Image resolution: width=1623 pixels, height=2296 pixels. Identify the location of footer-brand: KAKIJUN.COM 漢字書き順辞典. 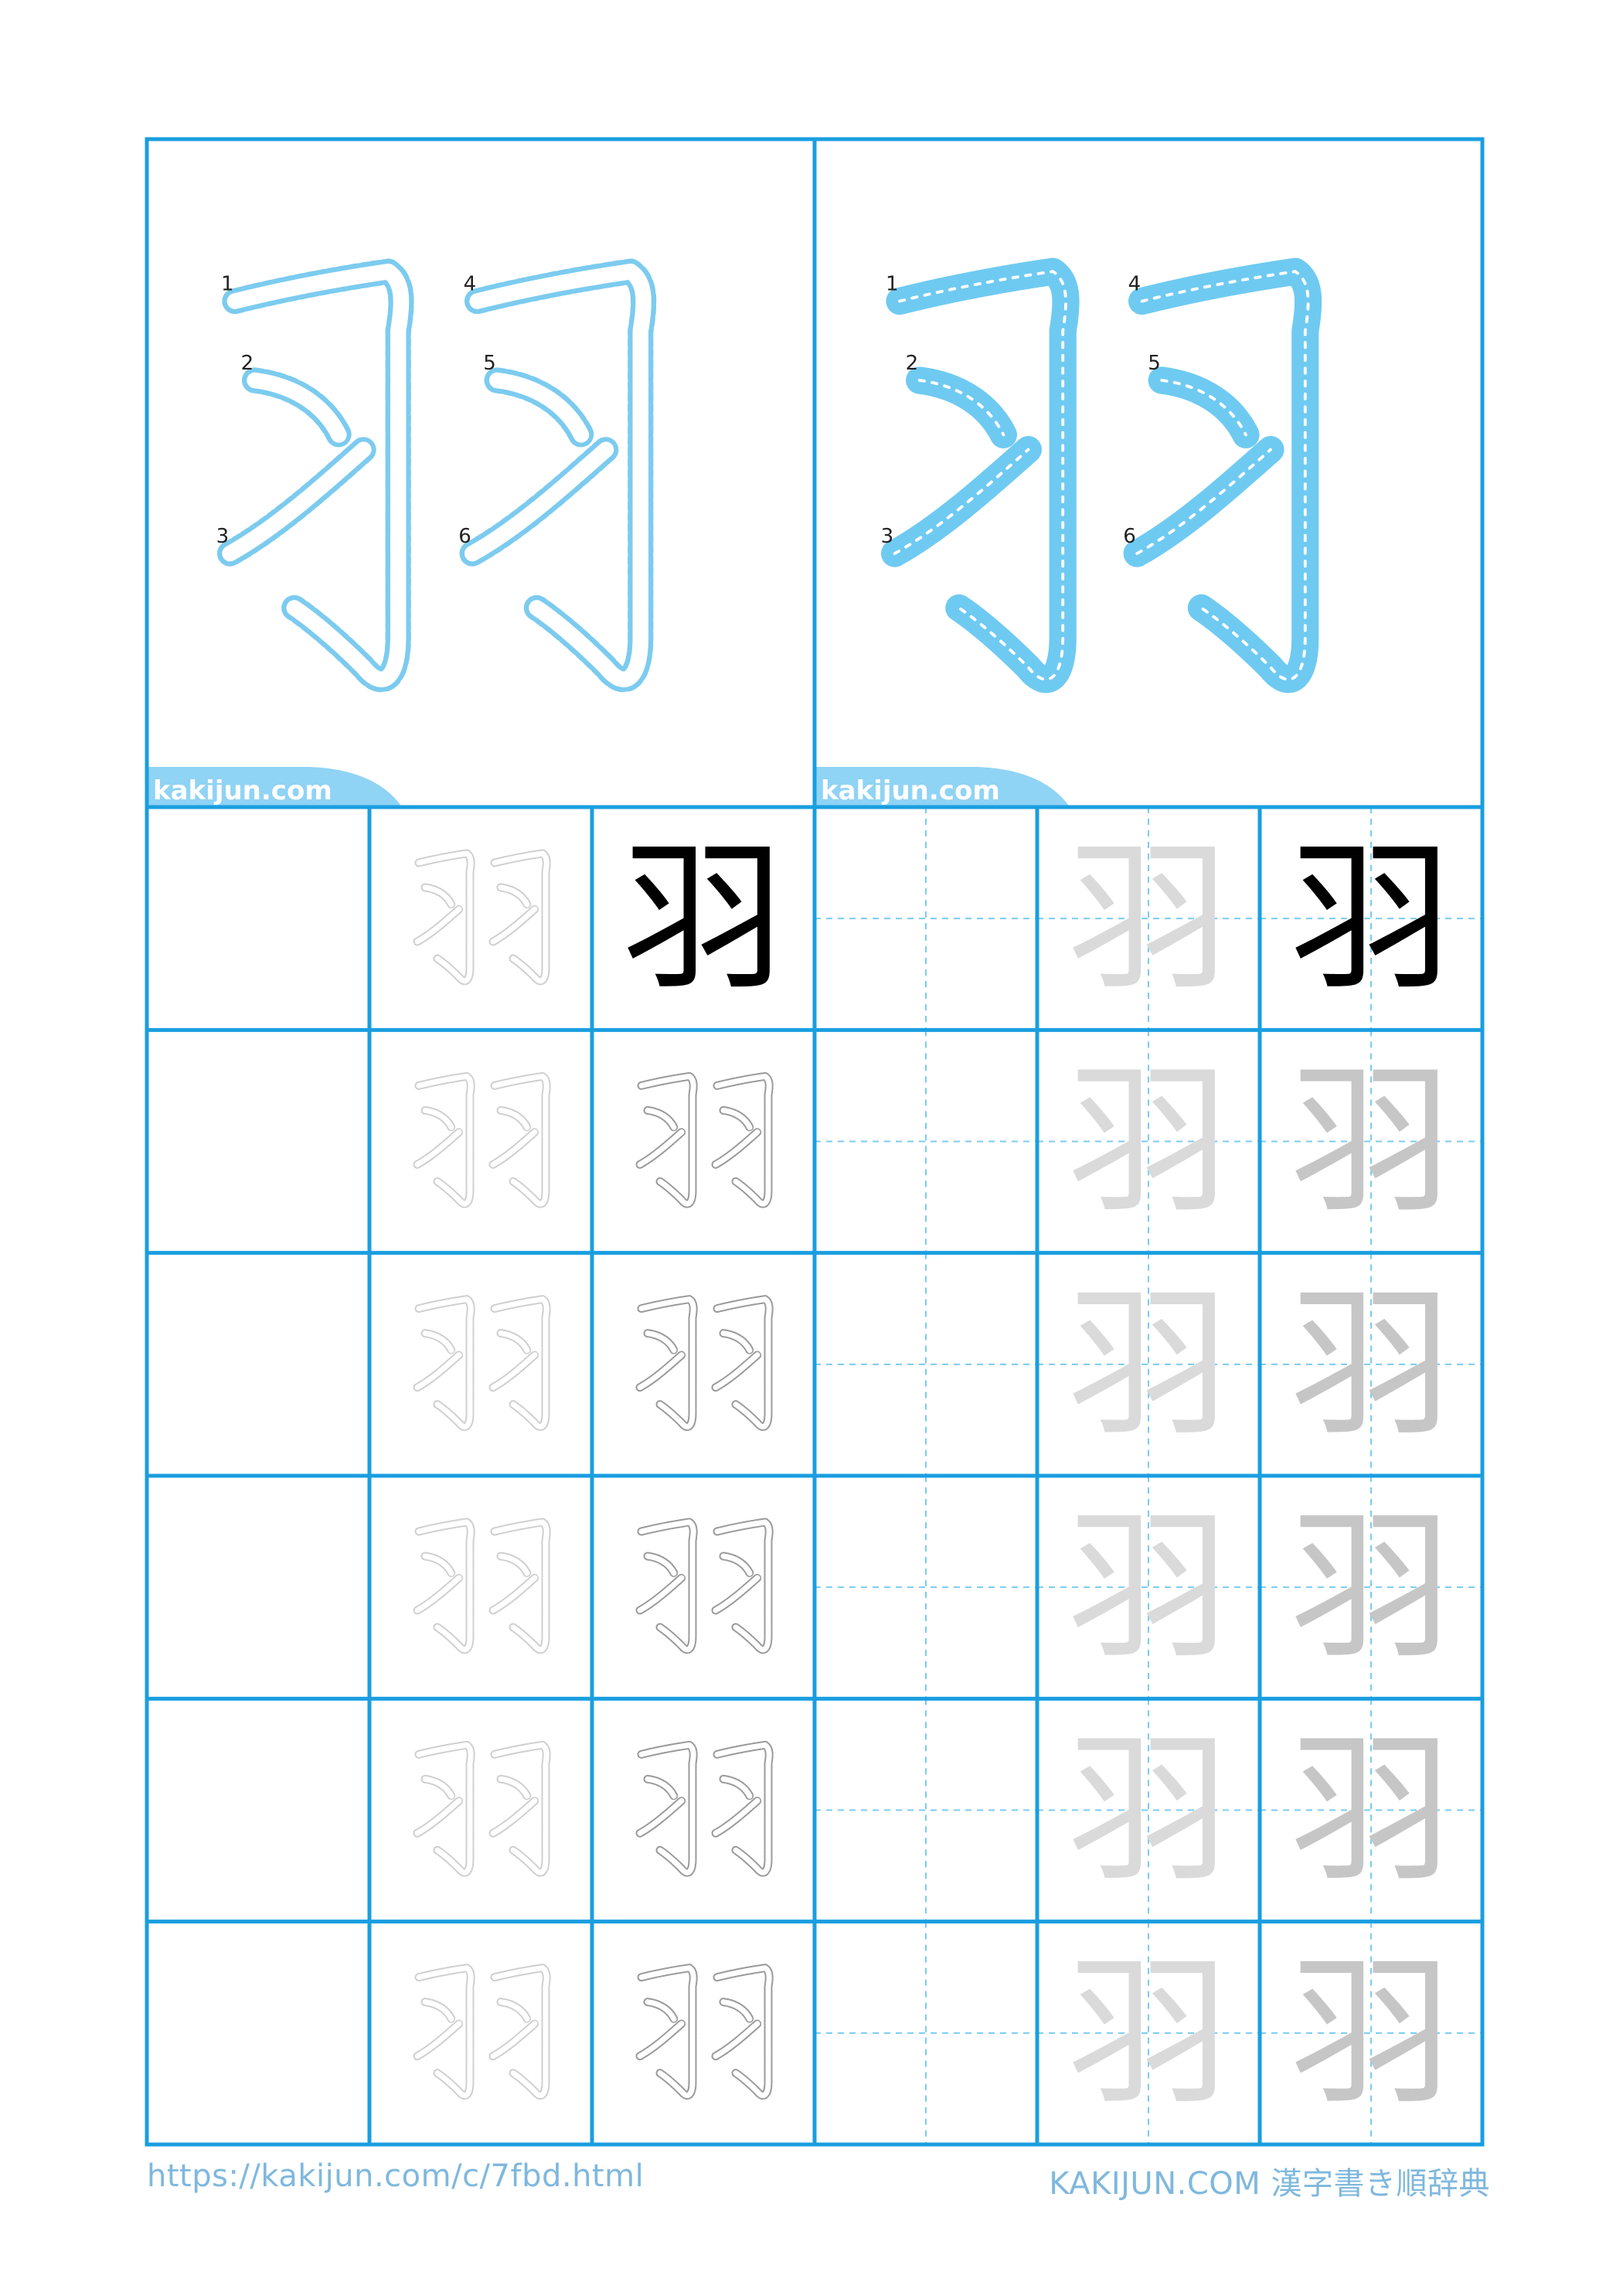
(1269, 2180).